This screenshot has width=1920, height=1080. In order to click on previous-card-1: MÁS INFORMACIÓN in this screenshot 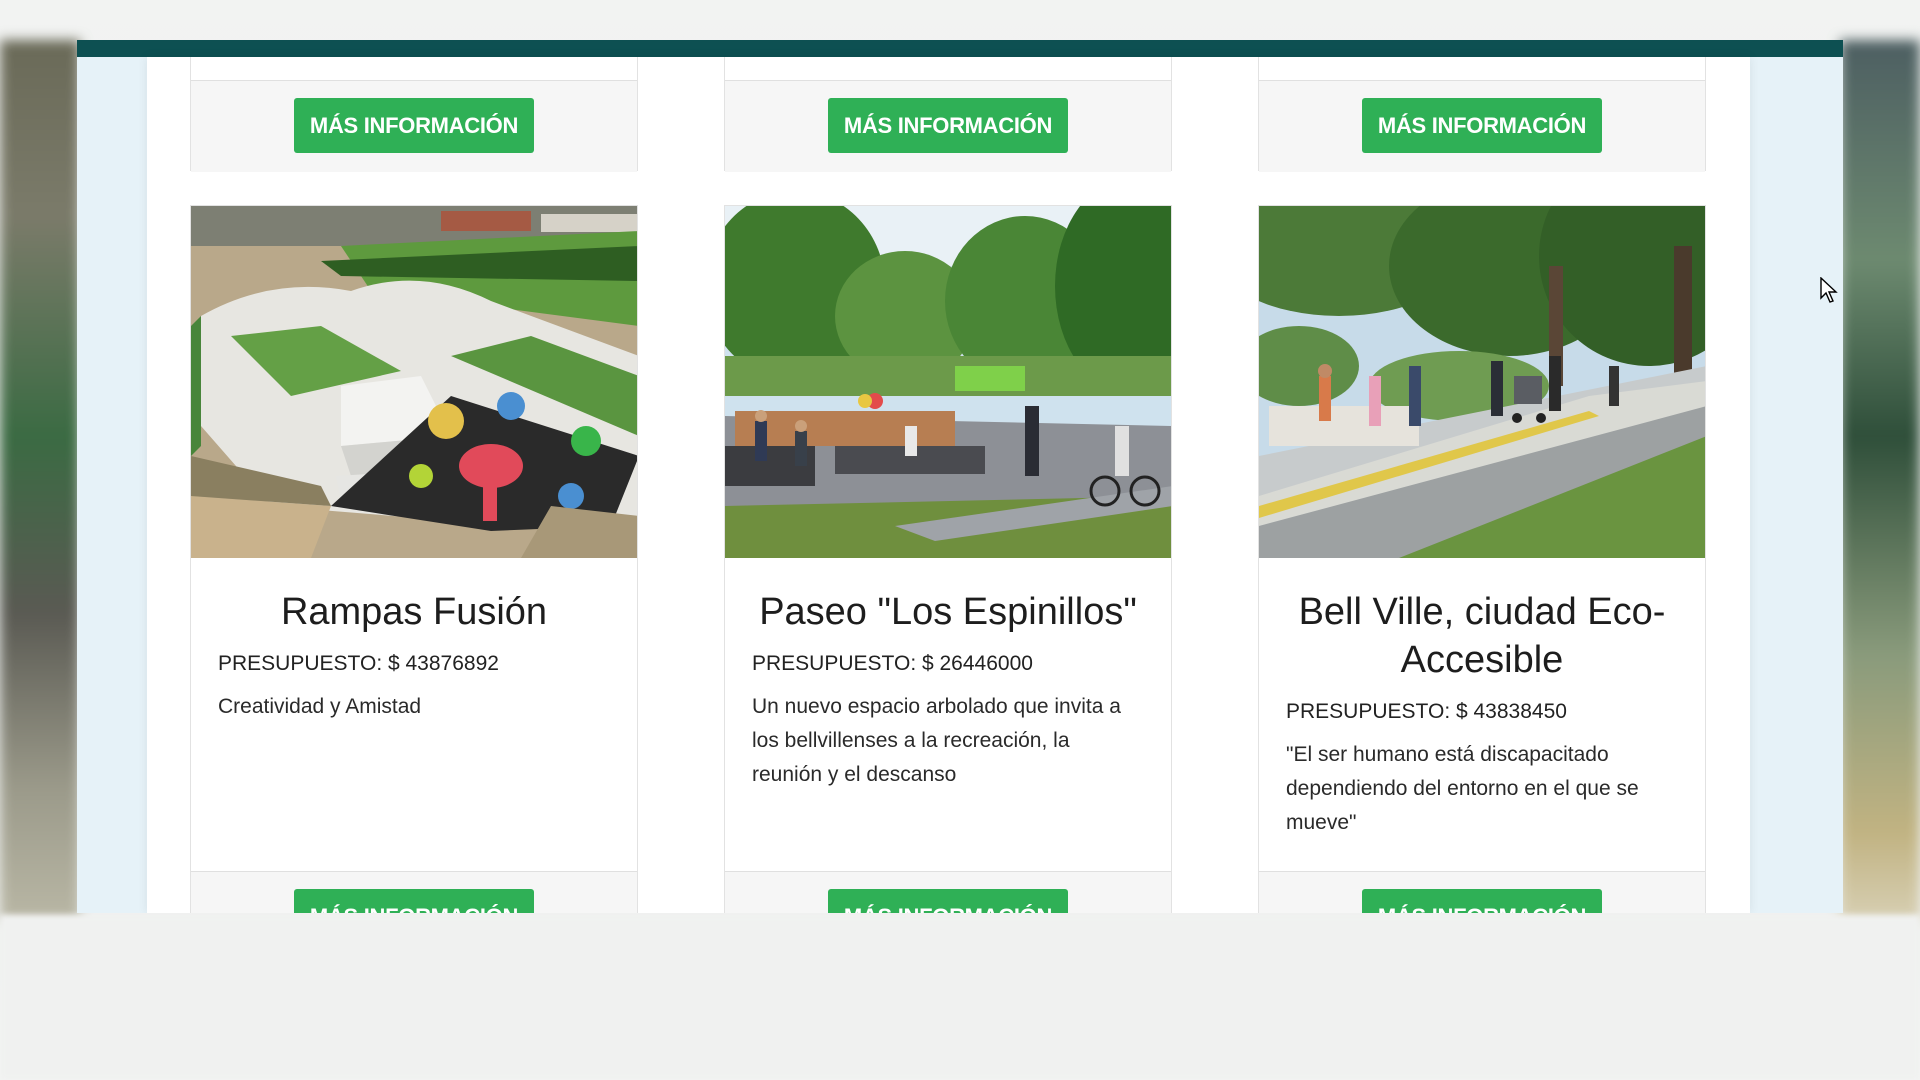, I will do `click(414, 114)`.